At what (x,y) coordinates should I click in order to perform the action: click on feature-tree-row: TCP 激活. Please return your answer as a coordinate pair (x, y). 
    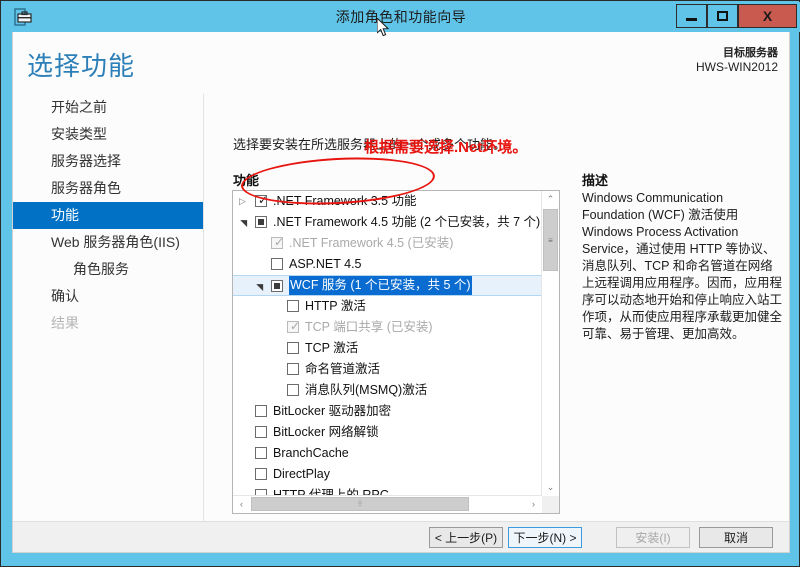
    Looking at the image, I should click on (387, 348).